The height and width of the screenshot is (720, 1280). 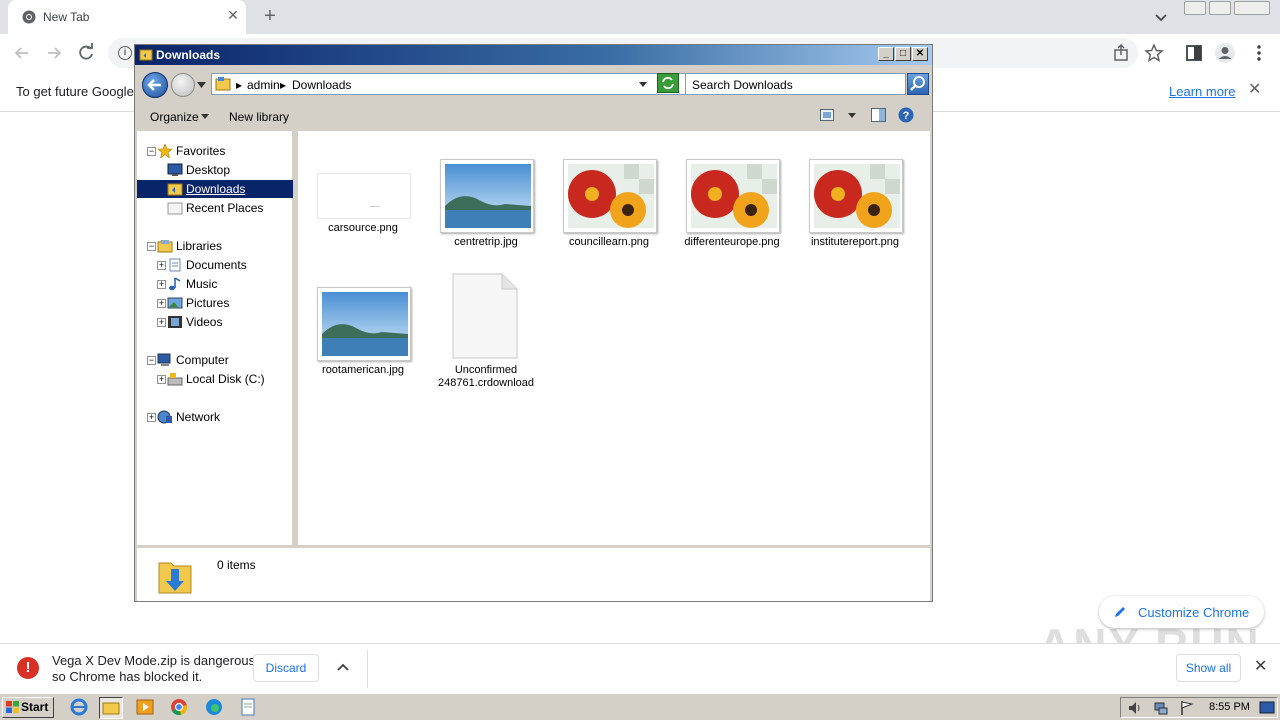 I want to click on explorer-forward-button, so click(x=183, y=85).